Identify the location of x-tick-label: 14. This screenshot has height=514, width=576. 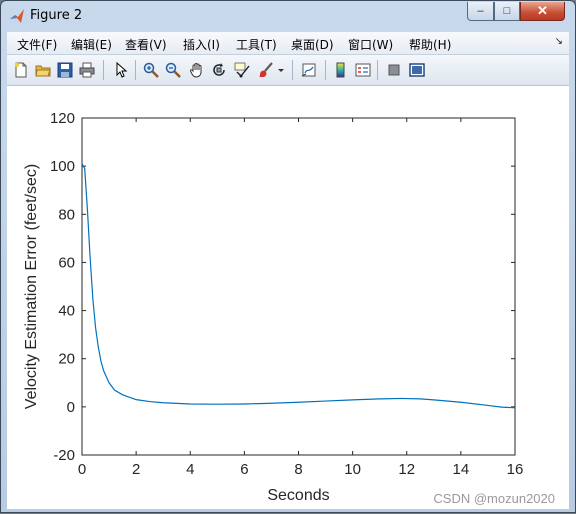
(461, 469).